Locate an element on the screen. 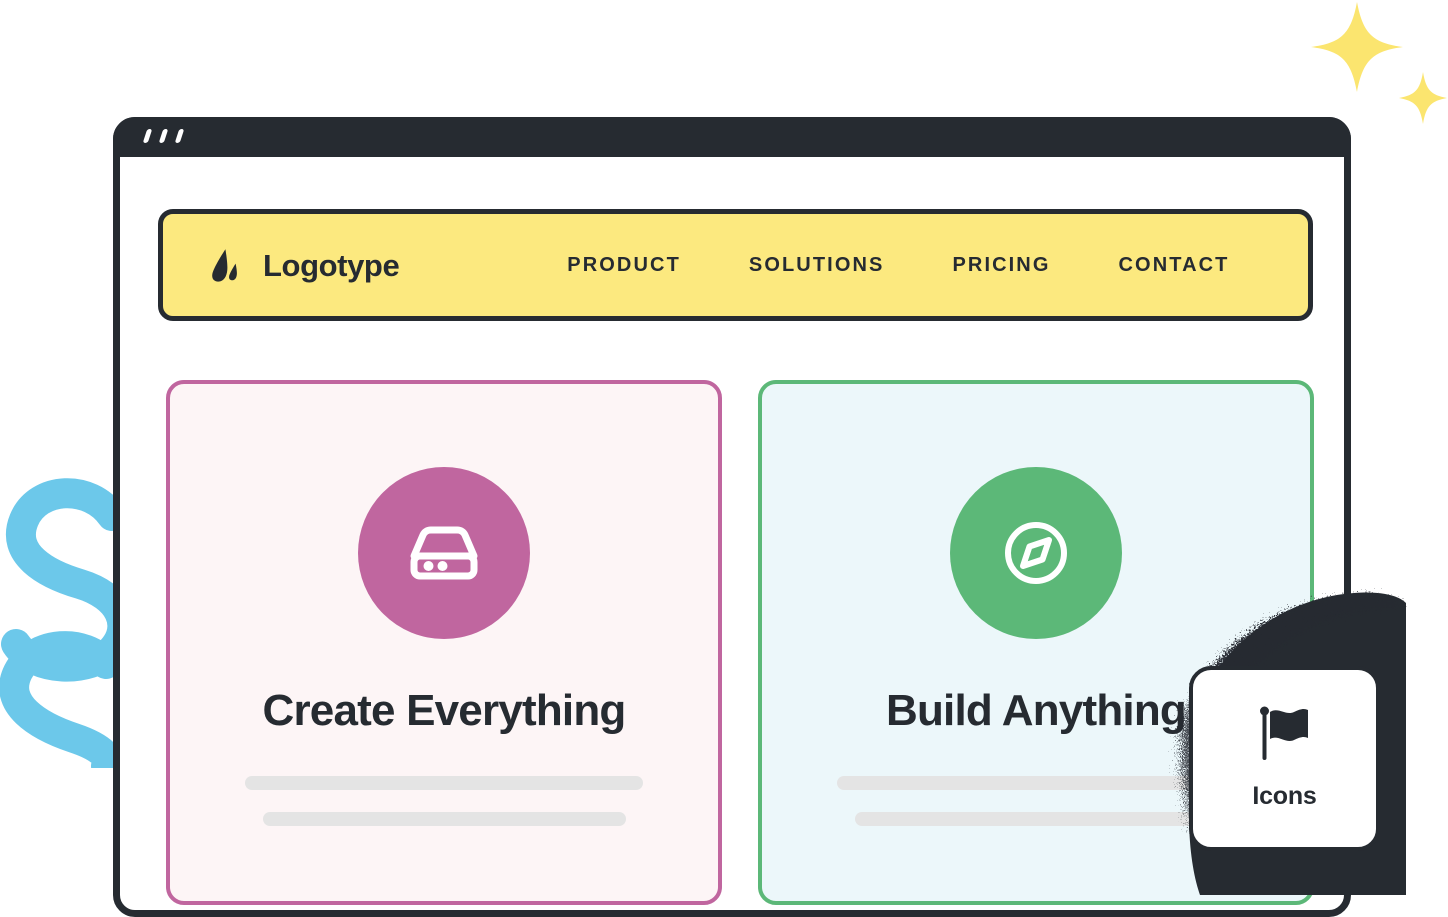 Image resolution: width=1448 pixels, height=917 pixels. nav-links: PRODUCT SOLUTIONS PRICING CONTACT is located at coordinates (898, 265).